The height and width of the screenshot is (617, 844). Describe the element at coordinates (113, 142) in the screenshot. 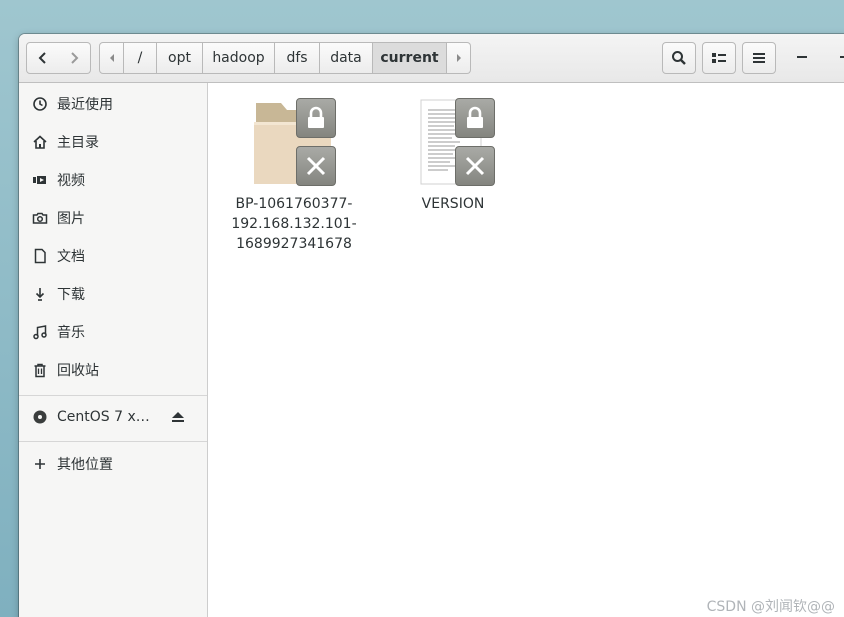

I see `sidebar-item-home: 主目录` at that location.